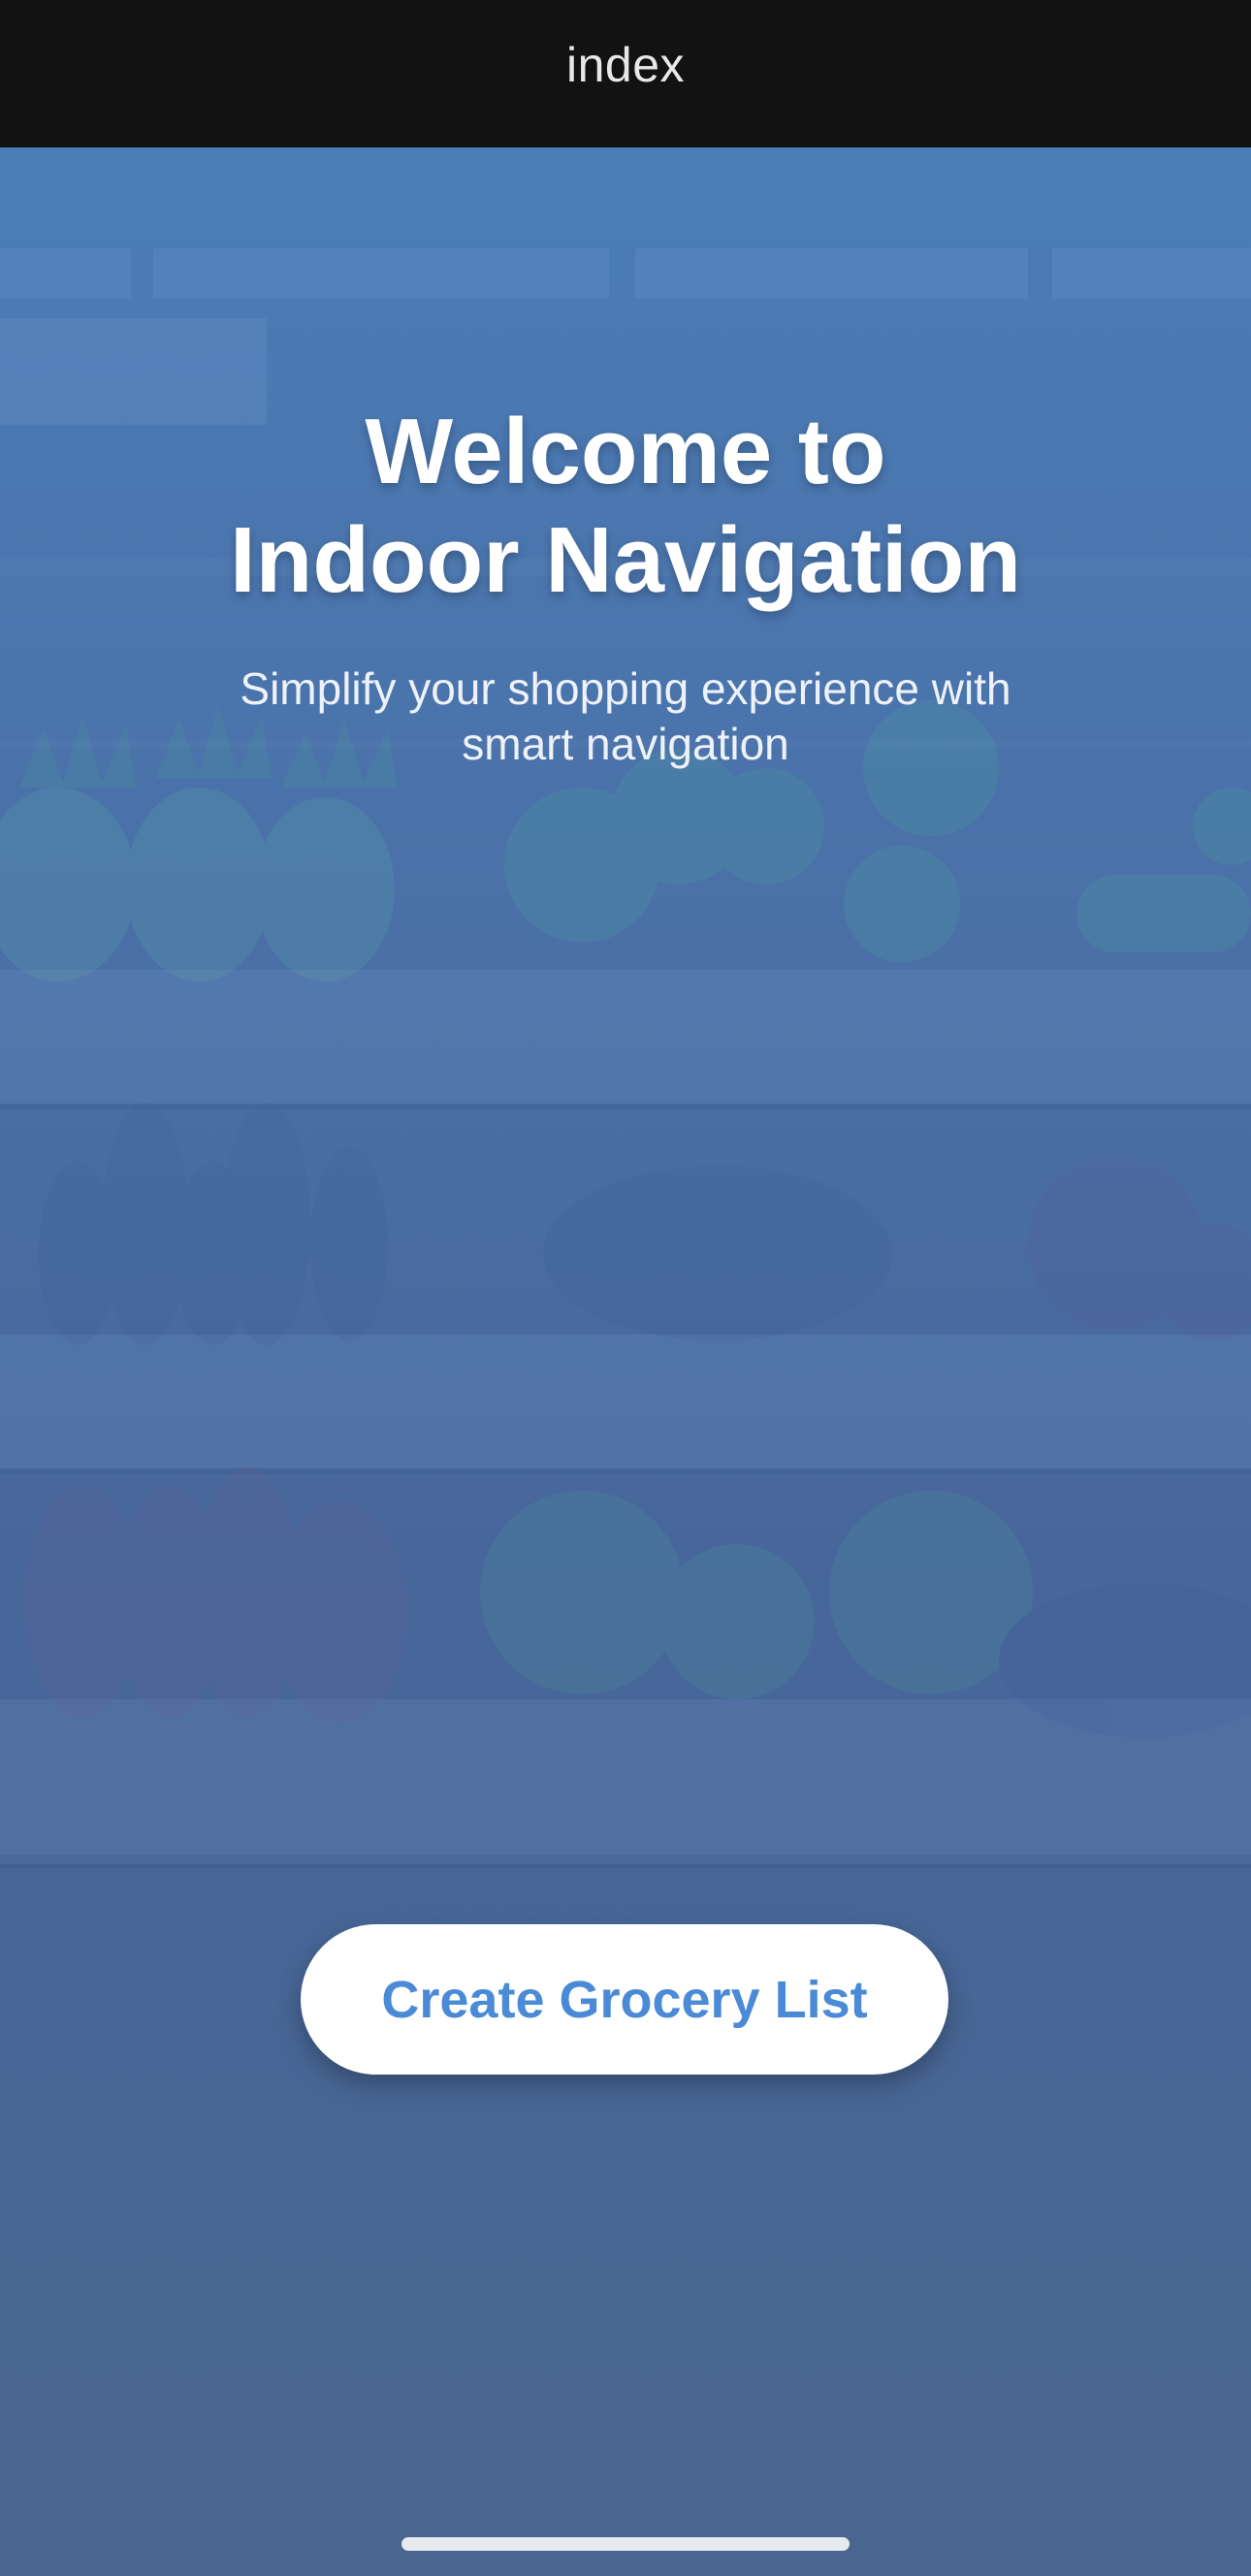 This screenshot has width=1251, height=2576. I want to click on screen-title: index, so click(625, 65).